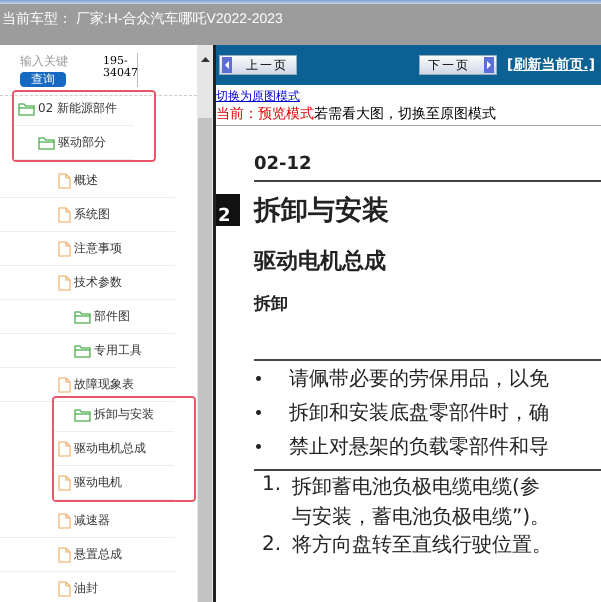  I want to click on scrollbar-thumb, so click(205, 360).